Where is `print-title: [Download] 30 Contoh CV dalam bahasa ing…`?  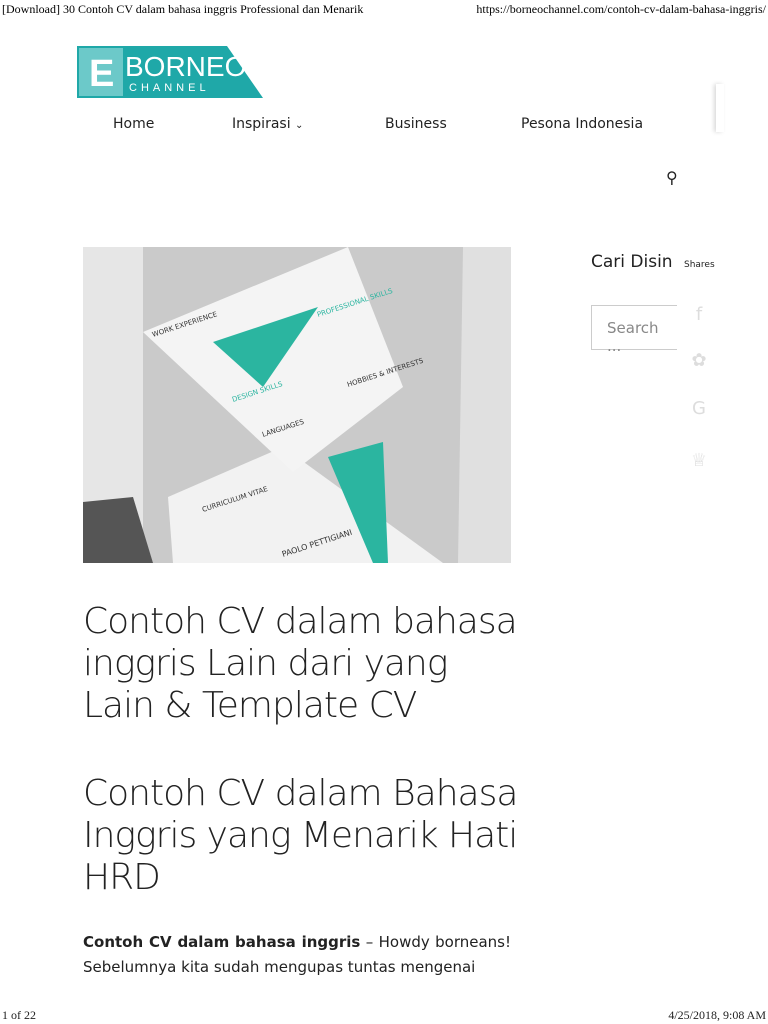 print-title: [Download] 30 Contoh CV dalam bahasa ing… is located at coordinates (183, 9).